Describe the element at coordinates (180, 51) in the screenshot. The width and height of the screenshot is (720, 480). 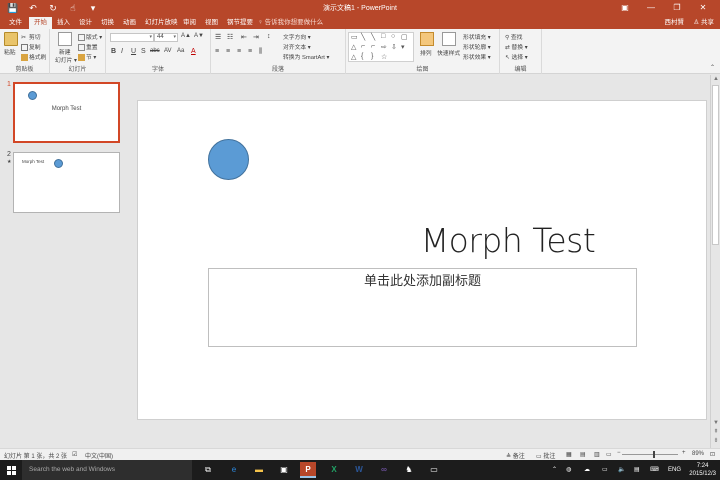
I see `change-case-button: Aa` at that location.